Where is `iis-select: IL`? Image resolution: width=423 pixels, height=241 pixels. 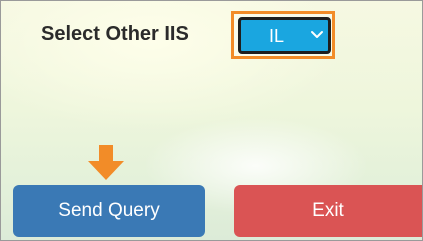 iis-select: IL is located at coordinates (284, 35).